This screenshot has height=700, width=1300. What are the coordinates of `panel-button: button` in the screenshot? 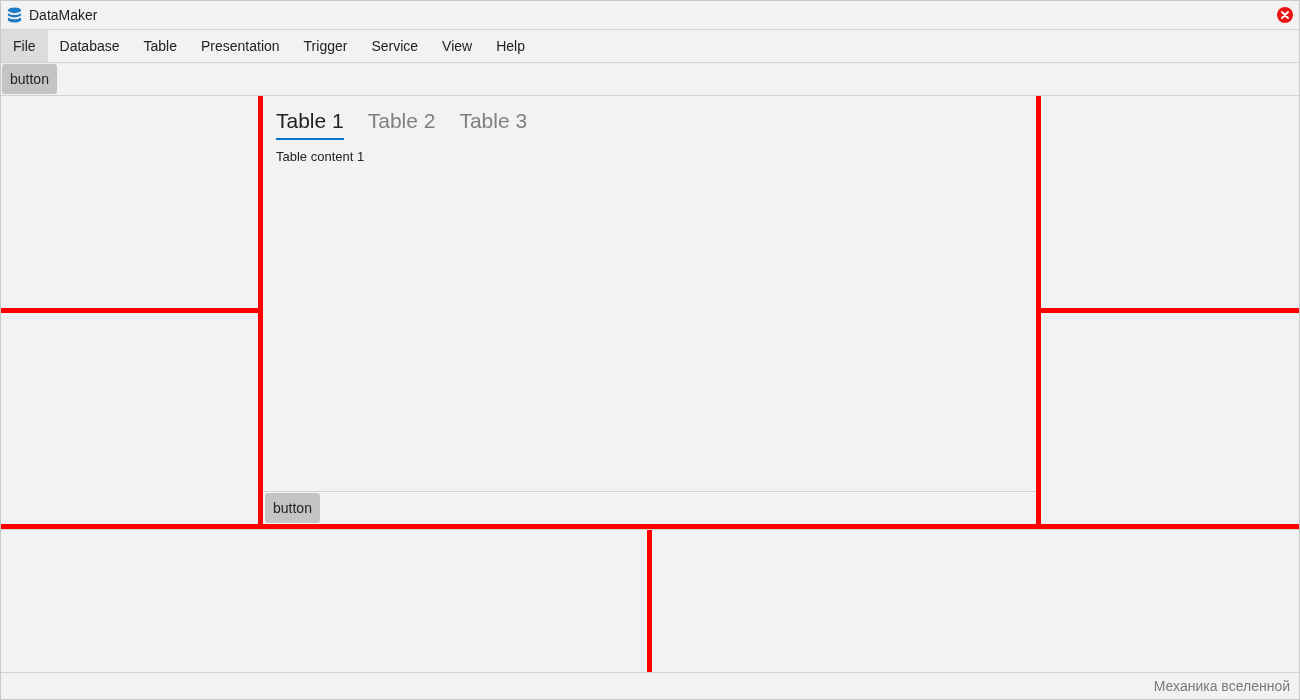 It's located at (292, 508).